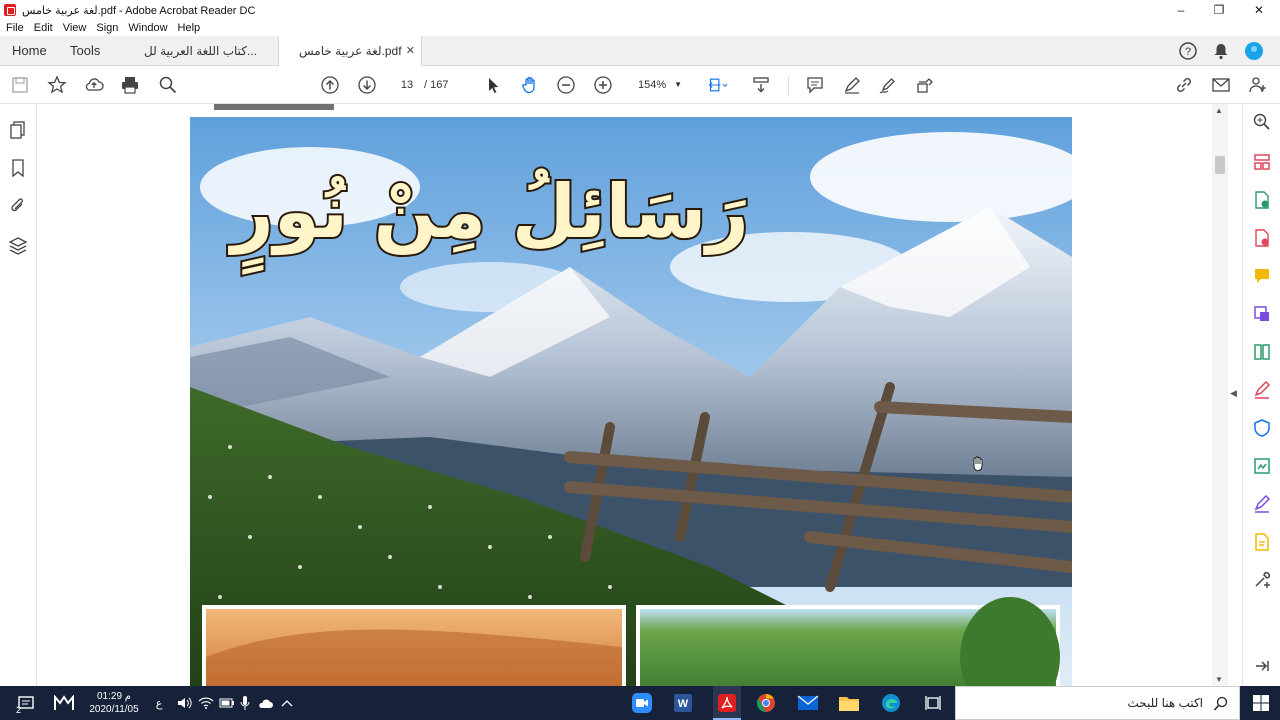 This screenshot has width=1280, height=720. I want to click on highlight-pen-icon, so click(852, 85).